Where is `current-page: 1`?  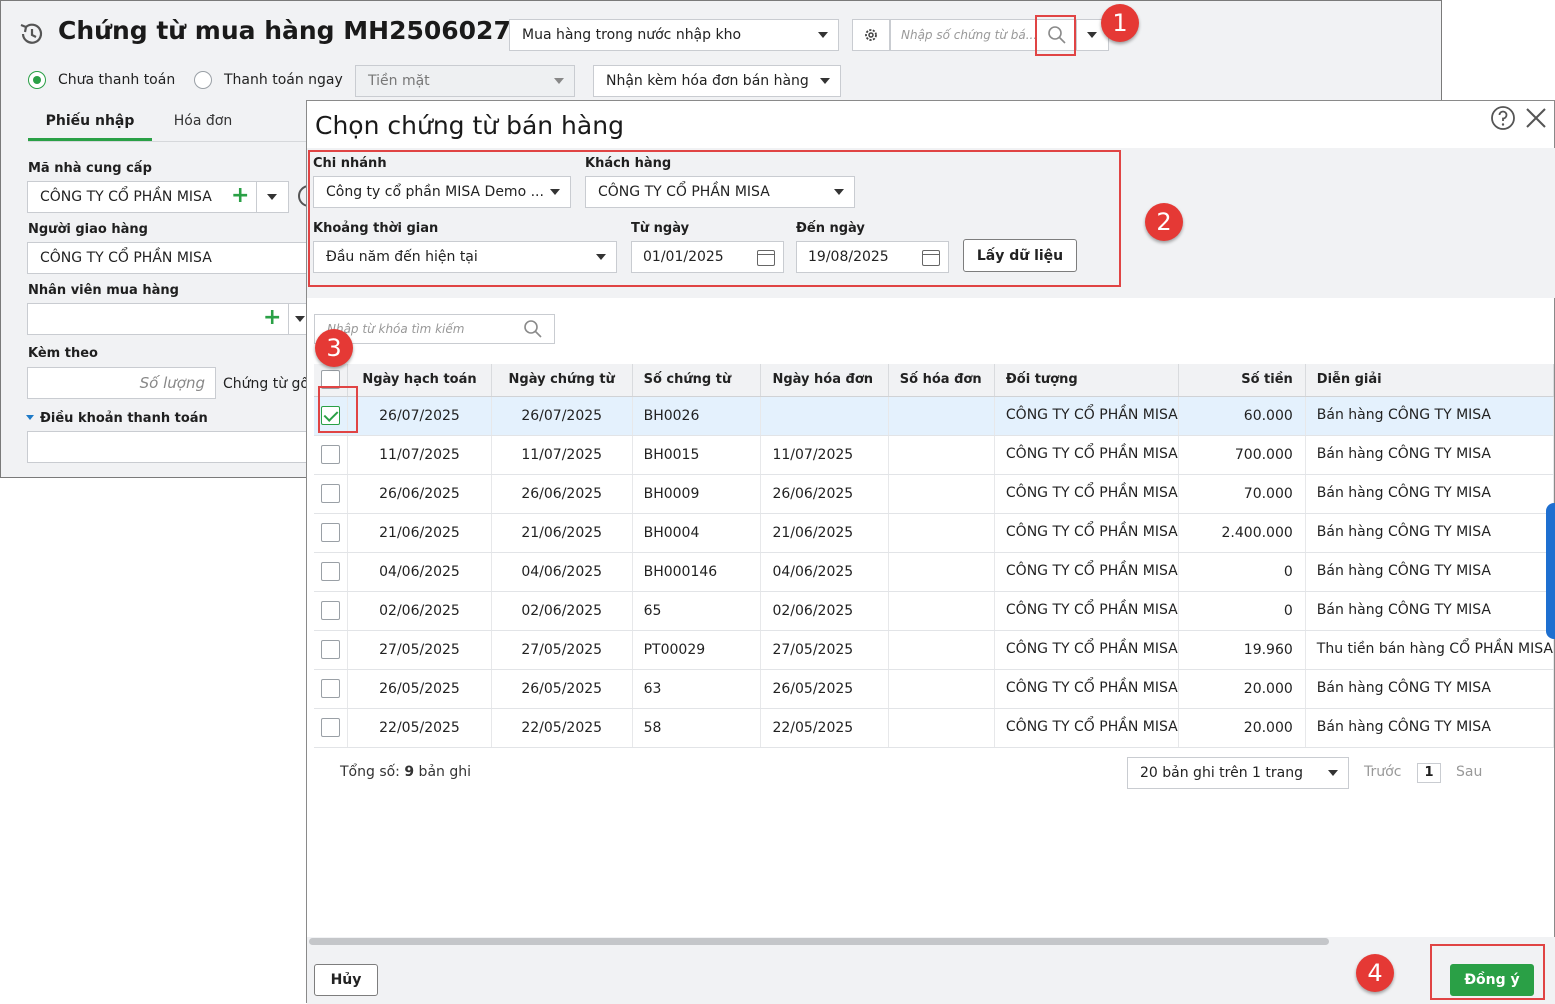 current-page: 1 is located at coordinates (1429, 773).